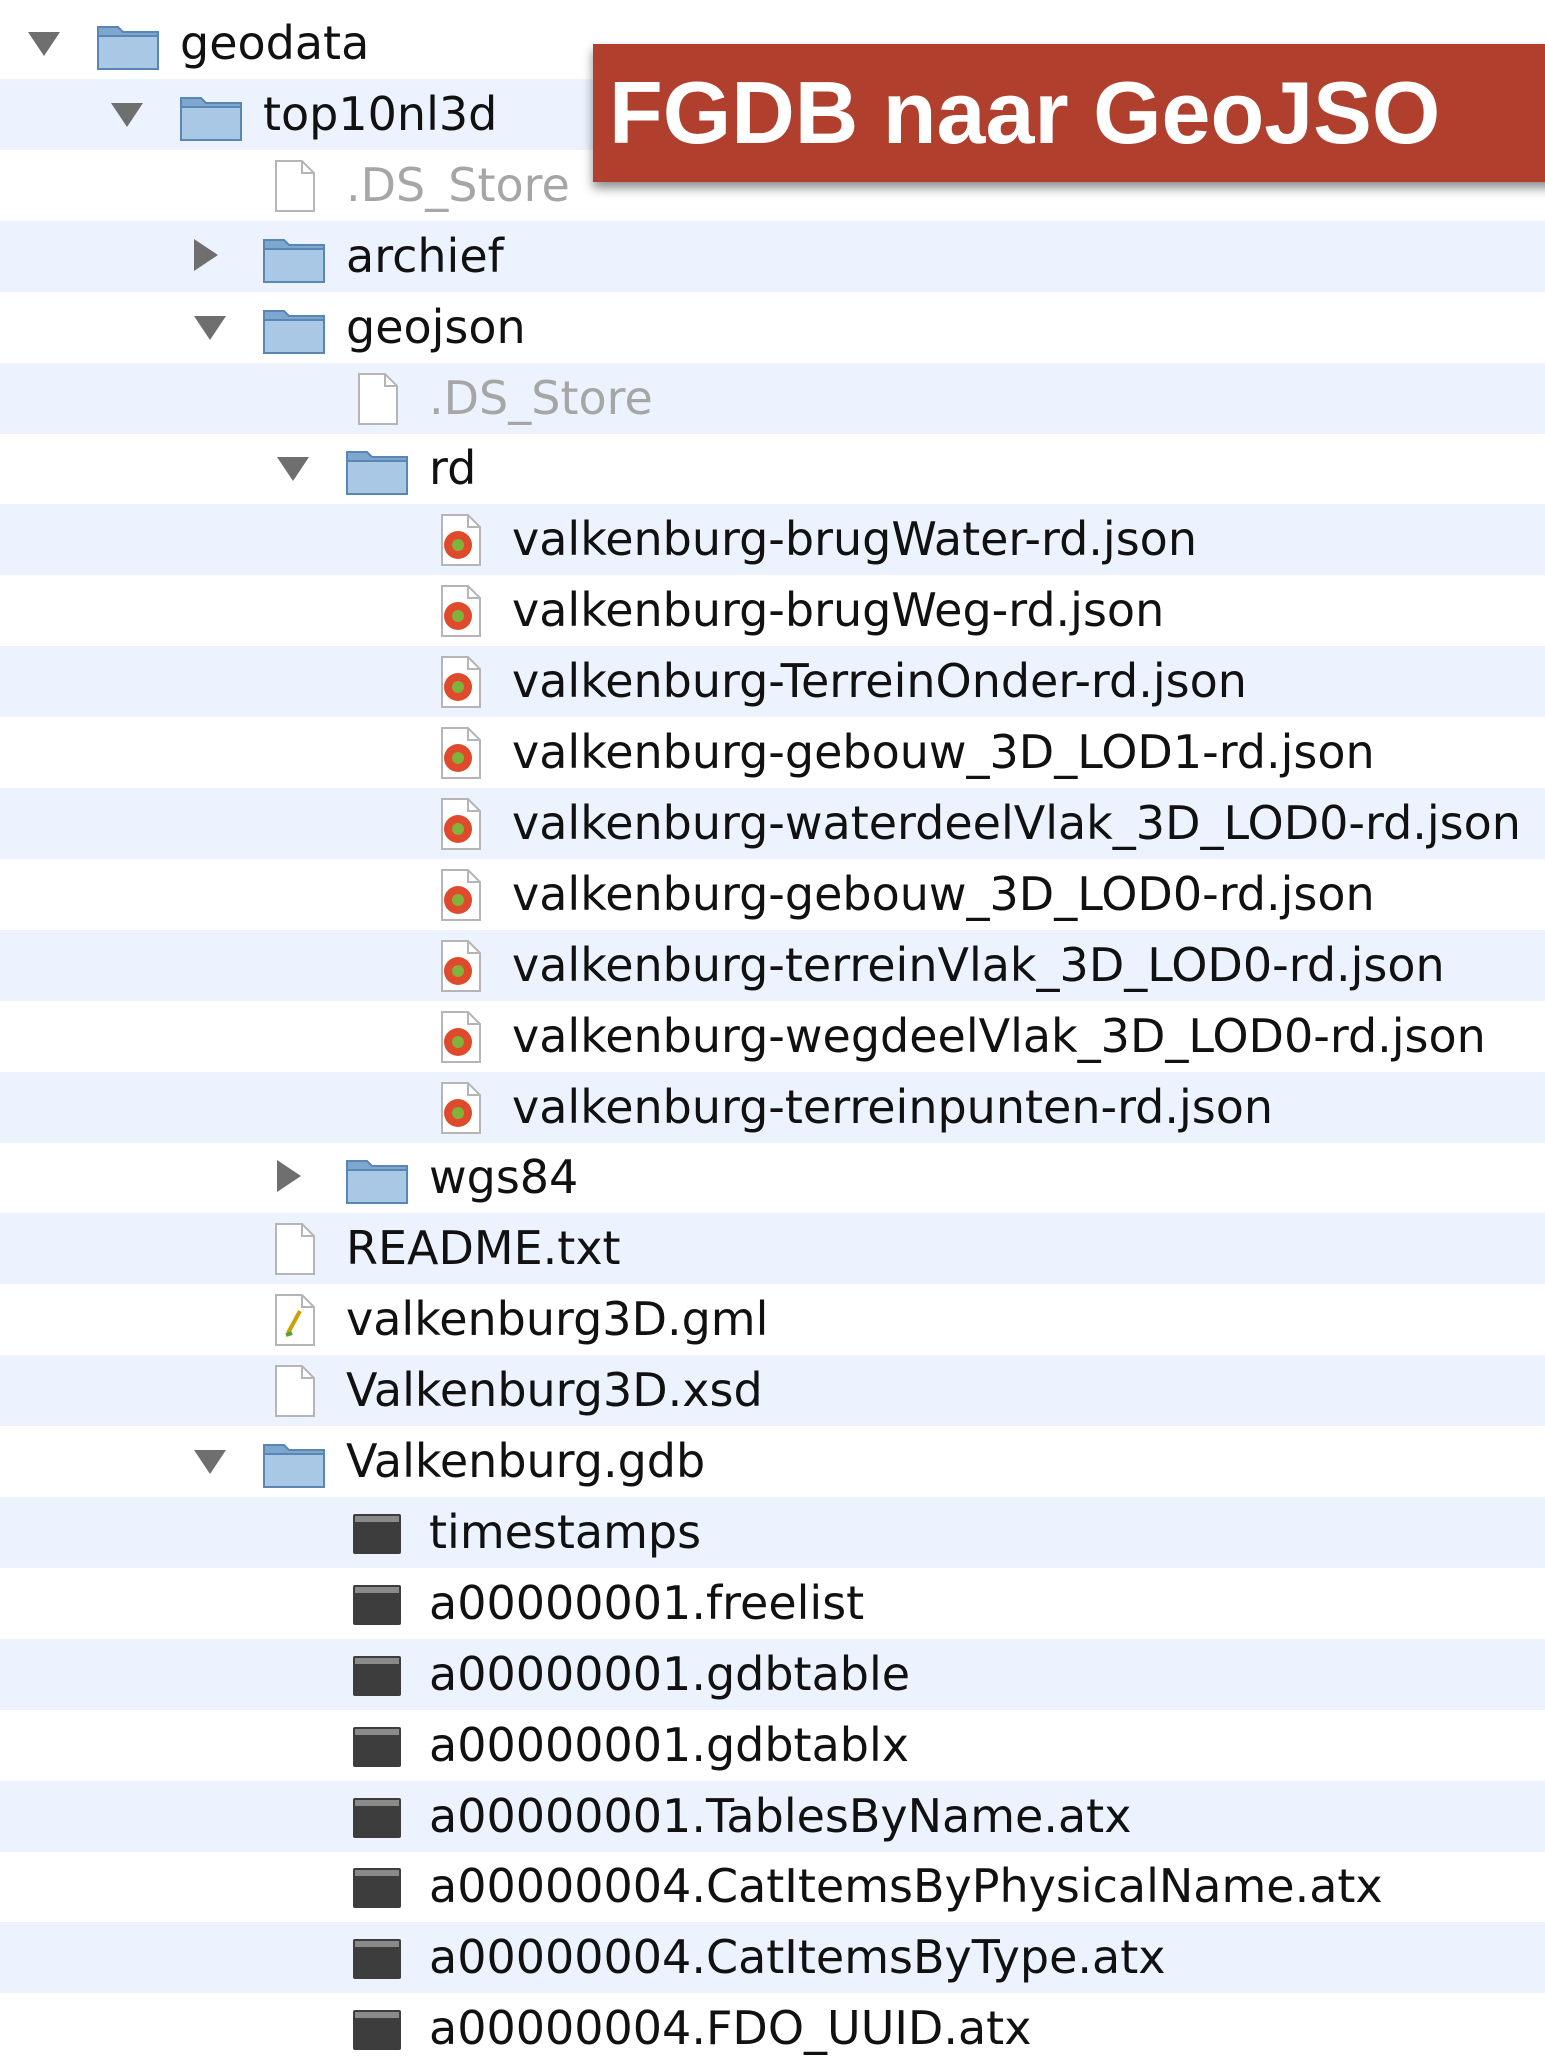  I want to click on tree-row: valkenburg-brugWeg-rd.json, so click(772, 610).